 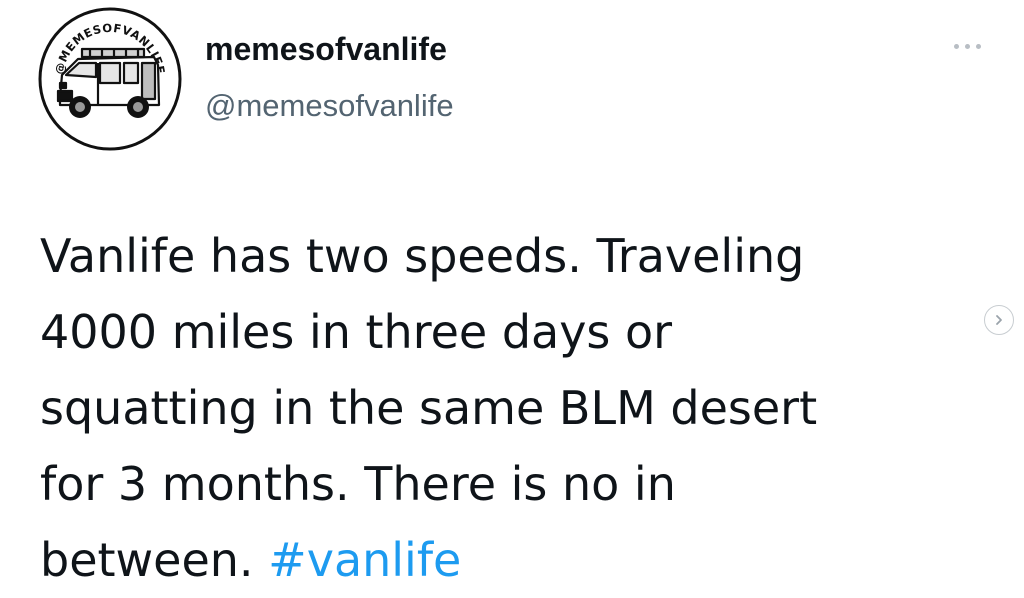 What do you see at coordinates (329, 106) in the screenshot?
I see `user-handle: @memesofvanlife` at bounding box center [329, 106].